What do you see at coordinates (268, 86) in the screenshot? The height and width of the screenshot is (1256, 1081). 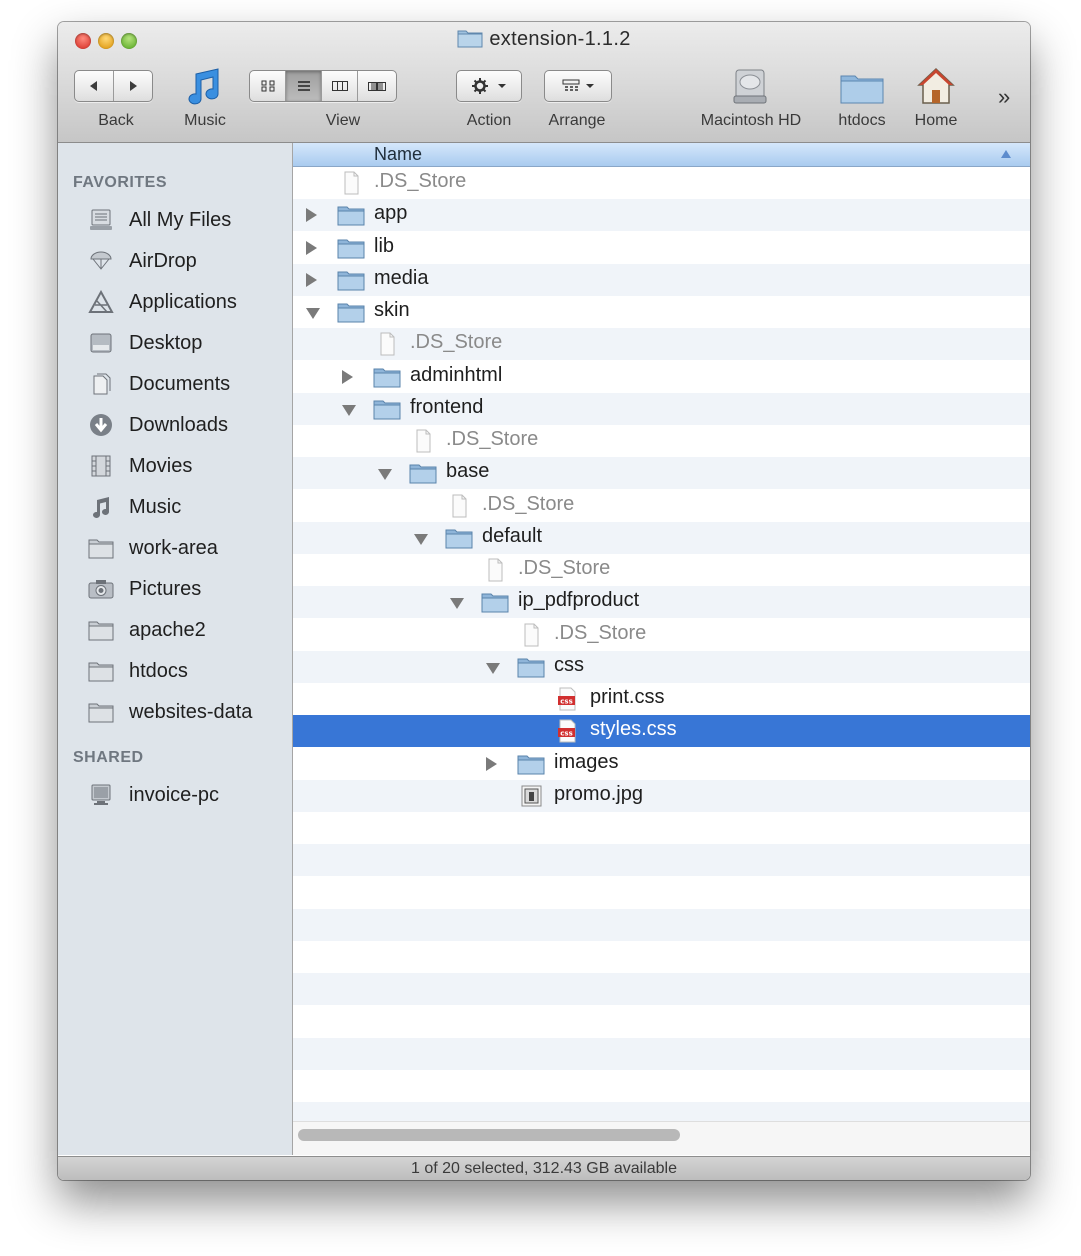 I see `icon-view-button` at bounding box center [268, 86].